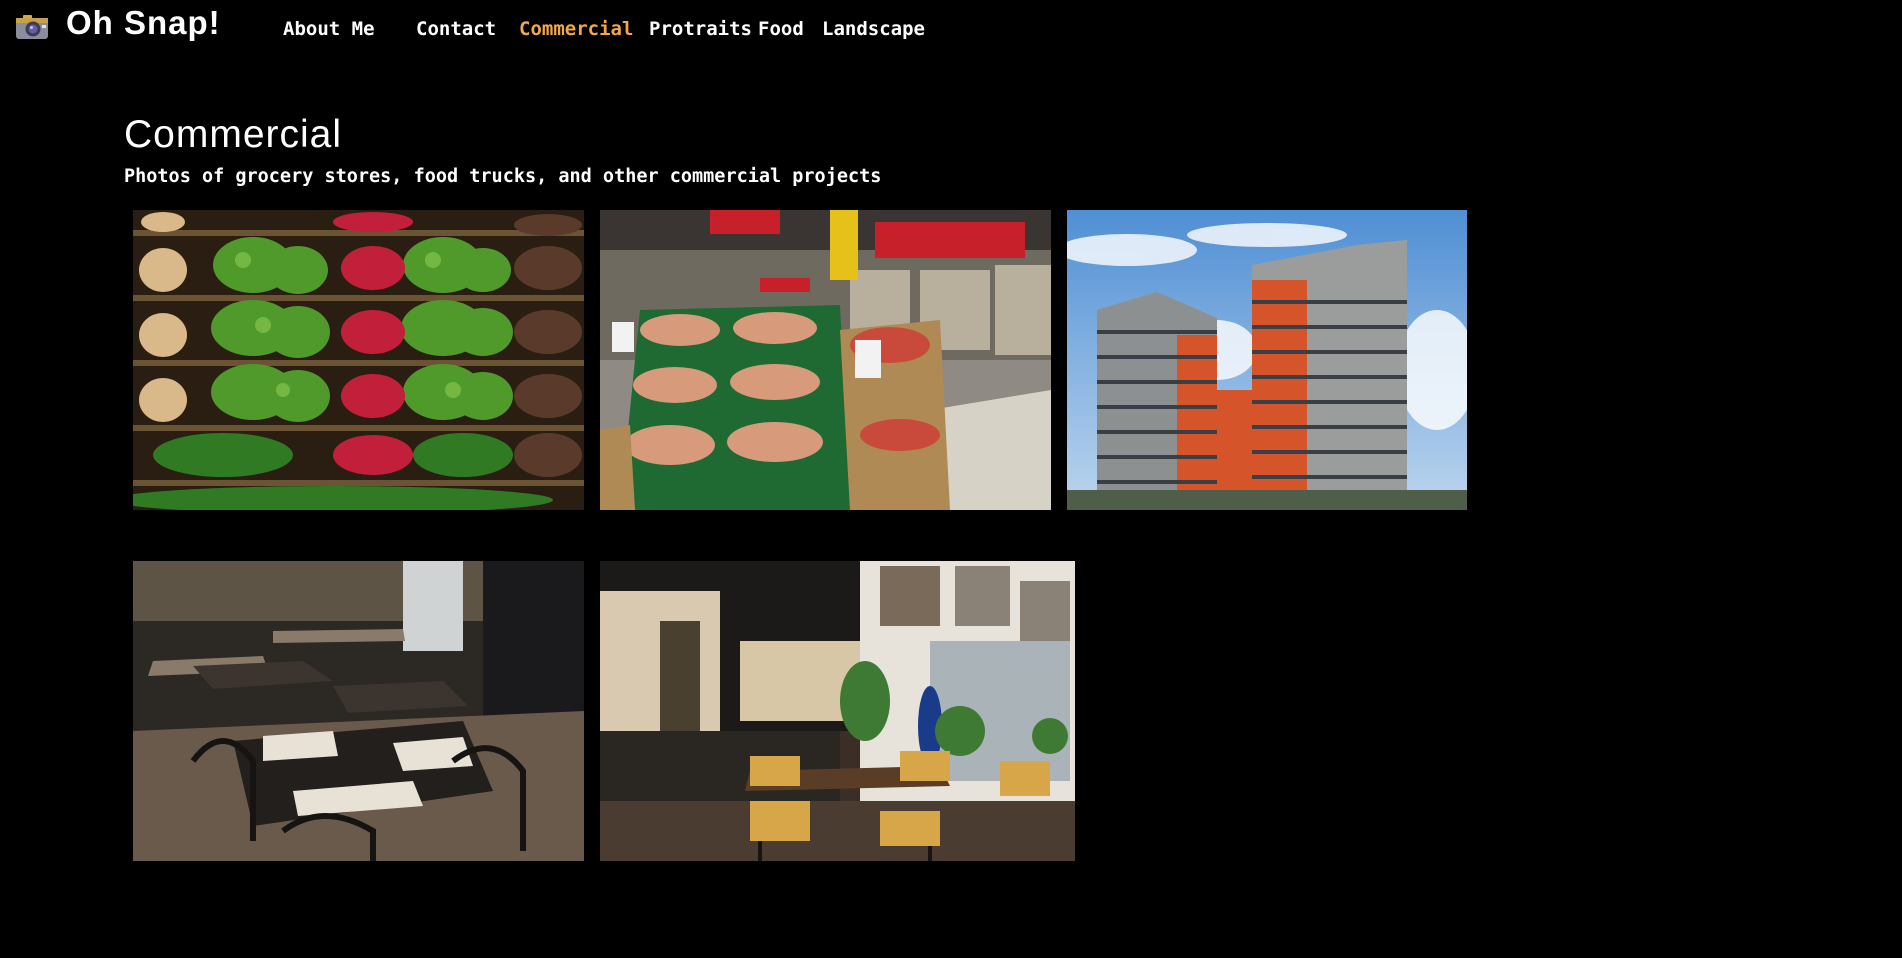  What do you see at coordinates (781, 32) in the screenshot?
I see `nav-link-food: Food` at bounding box center [781, 32].